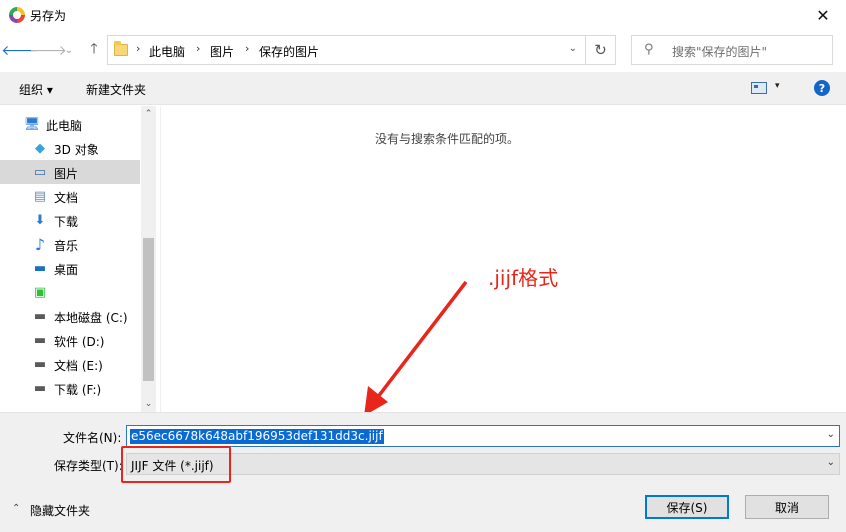 The height and width of the screenshot is (532, 846). Describe the element at coordinates (148, 114) in the screenshot. I see `scroll-up-icon: ⌃` at that location.